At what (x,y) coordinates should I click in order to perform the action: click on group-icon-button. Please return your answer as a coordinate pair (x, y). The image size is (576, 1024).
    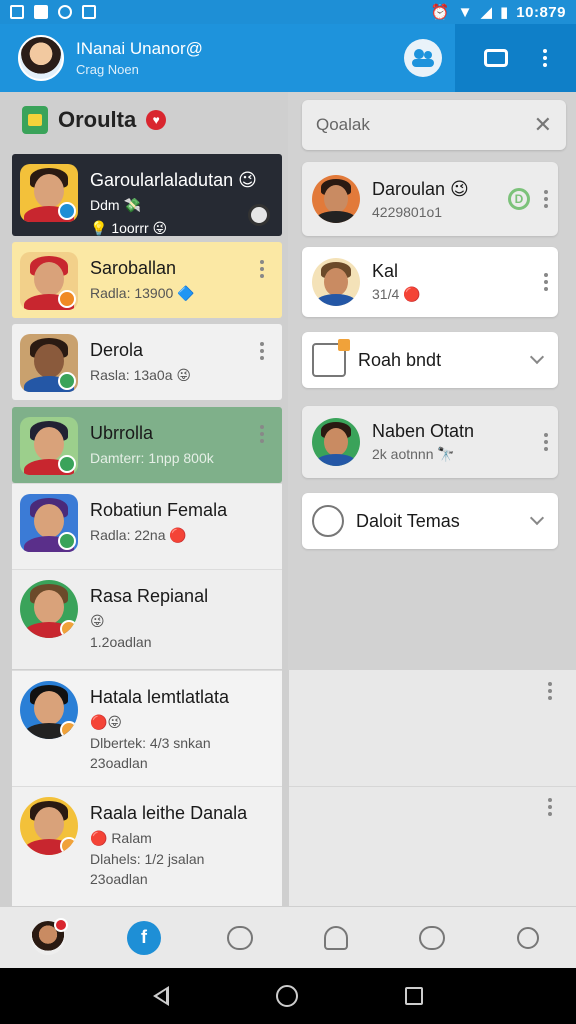
    Looking at the image, I should click on (423, 58).